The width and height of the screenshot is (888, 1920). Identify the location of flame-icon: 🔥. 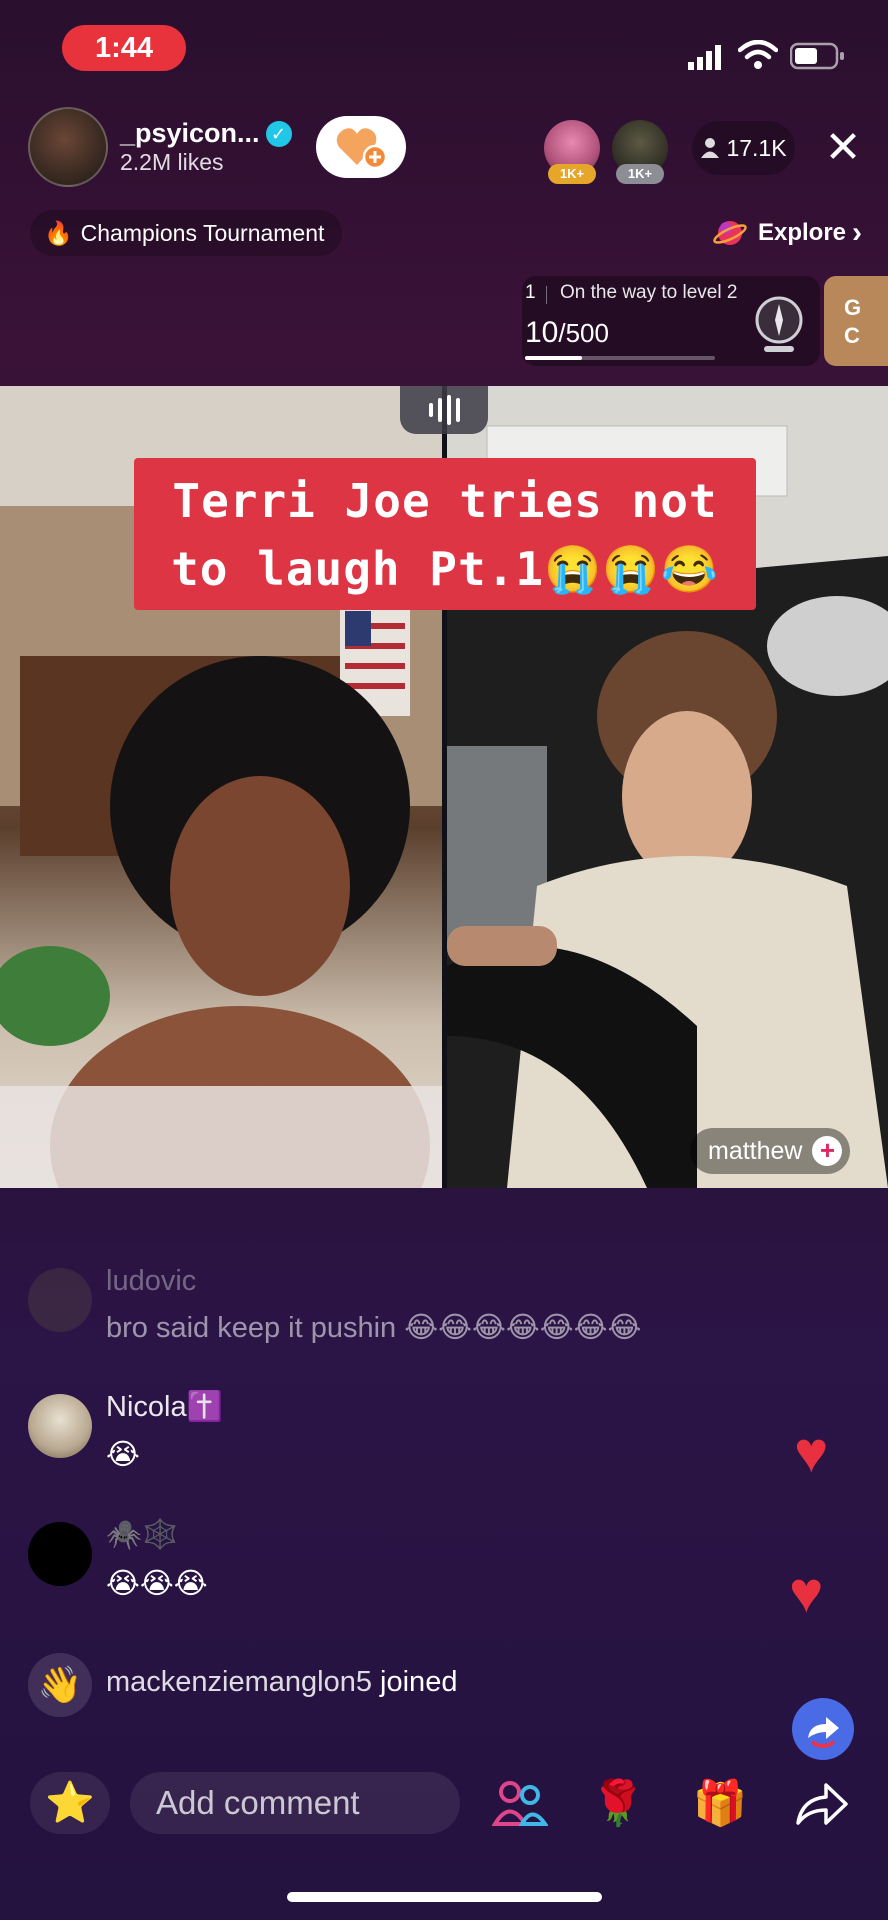
(58, 232).